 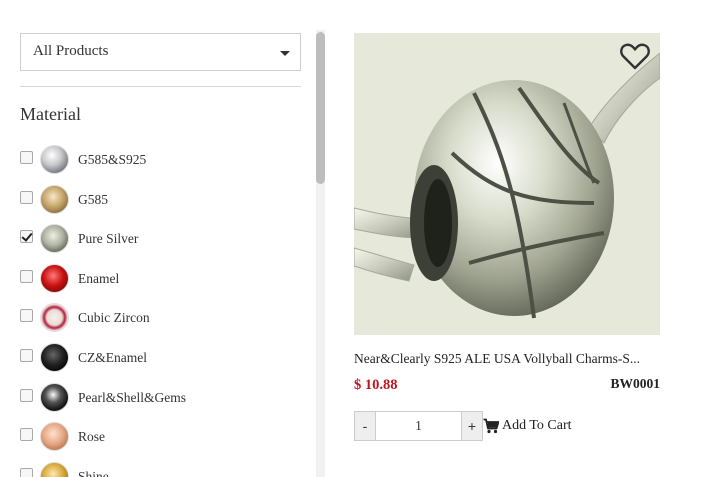 I want to click on category-select-value: All Products, so click(x=71, y=51).